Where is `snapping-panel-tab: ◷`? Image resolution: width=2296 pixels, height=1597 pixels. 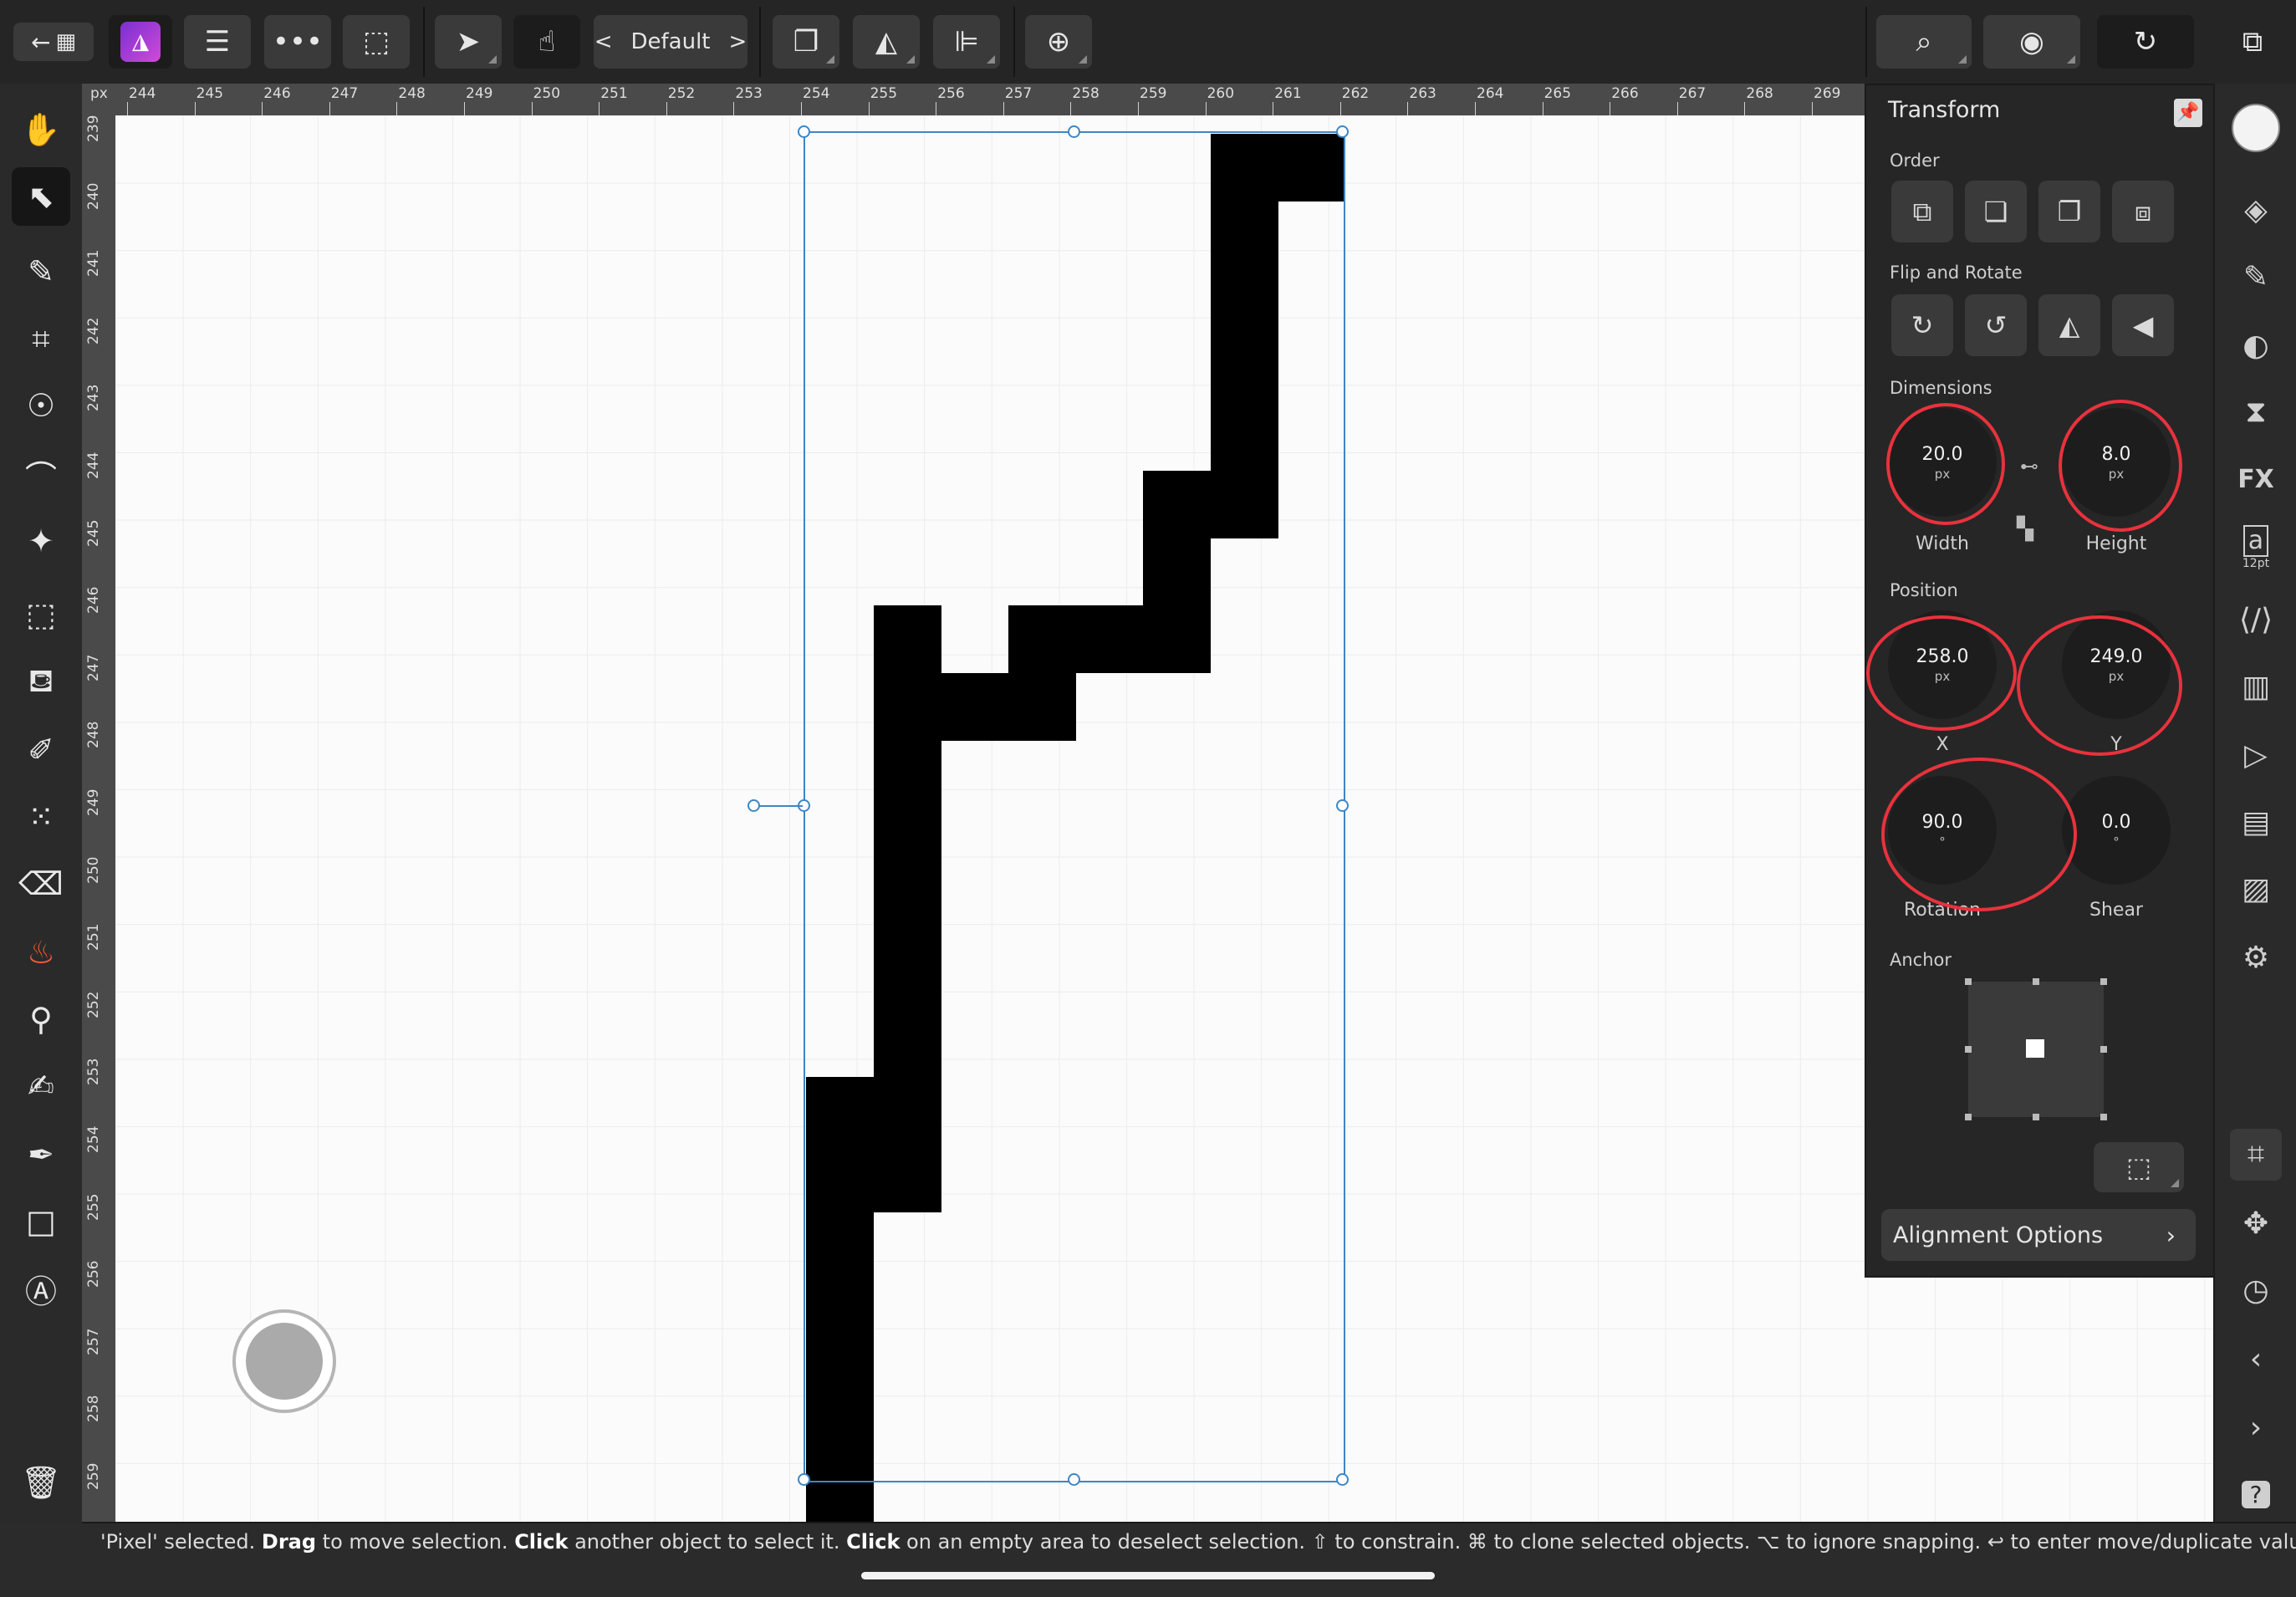
snapping-panel-tab: ◷ is located at coordinates (2256, 1290).